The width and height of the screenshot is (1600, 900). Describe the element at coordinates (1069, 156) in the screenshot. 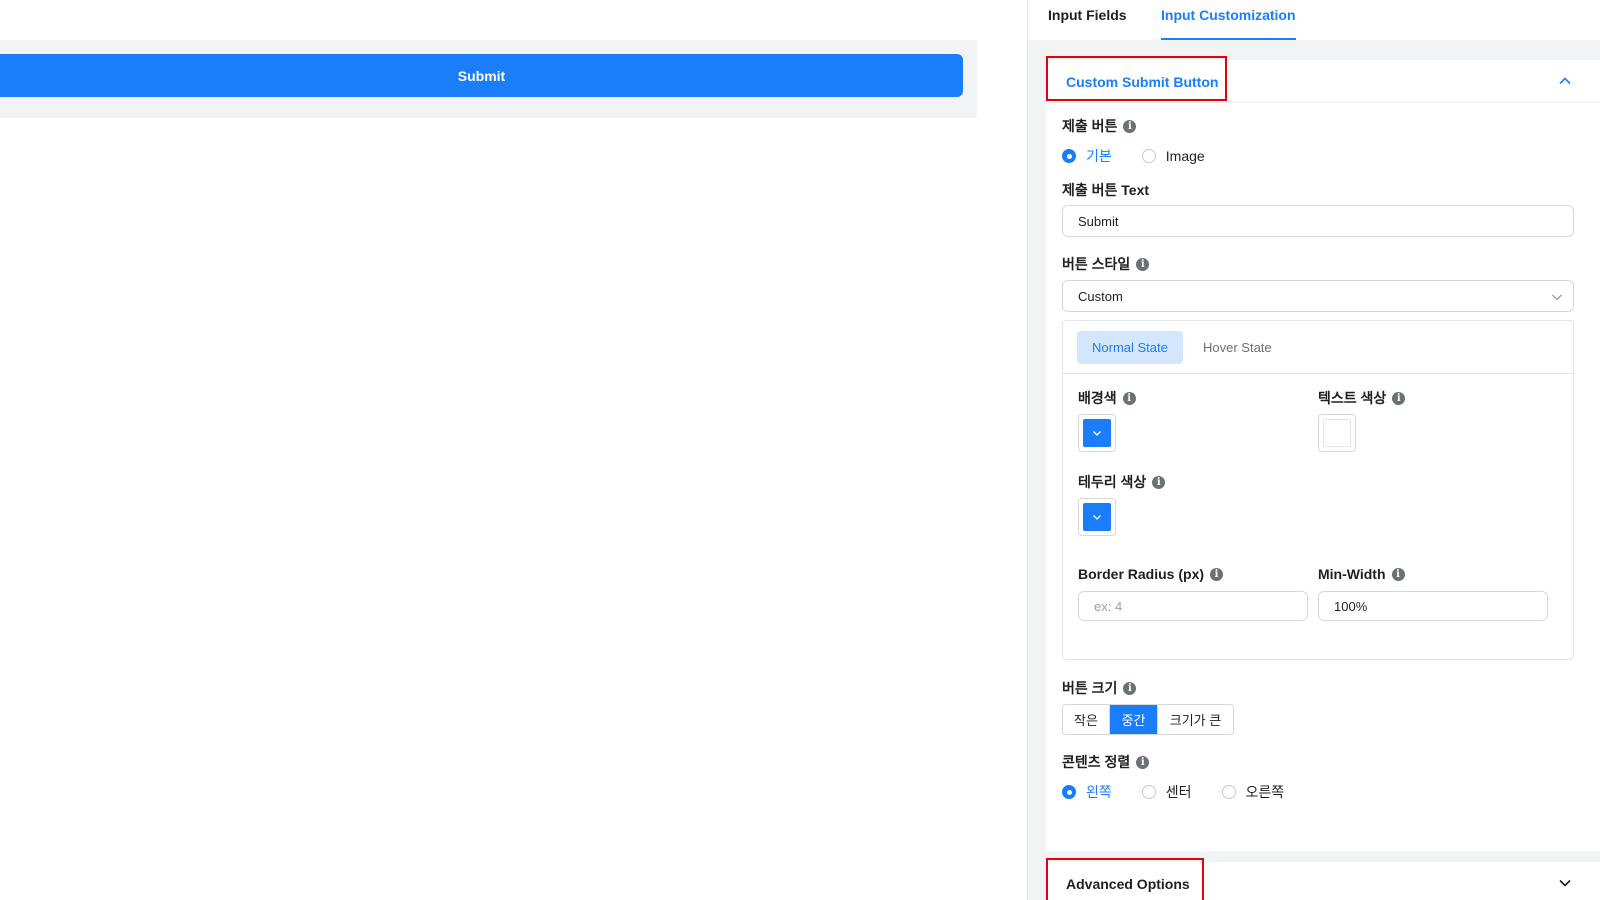

I see `radio-default` at that location.